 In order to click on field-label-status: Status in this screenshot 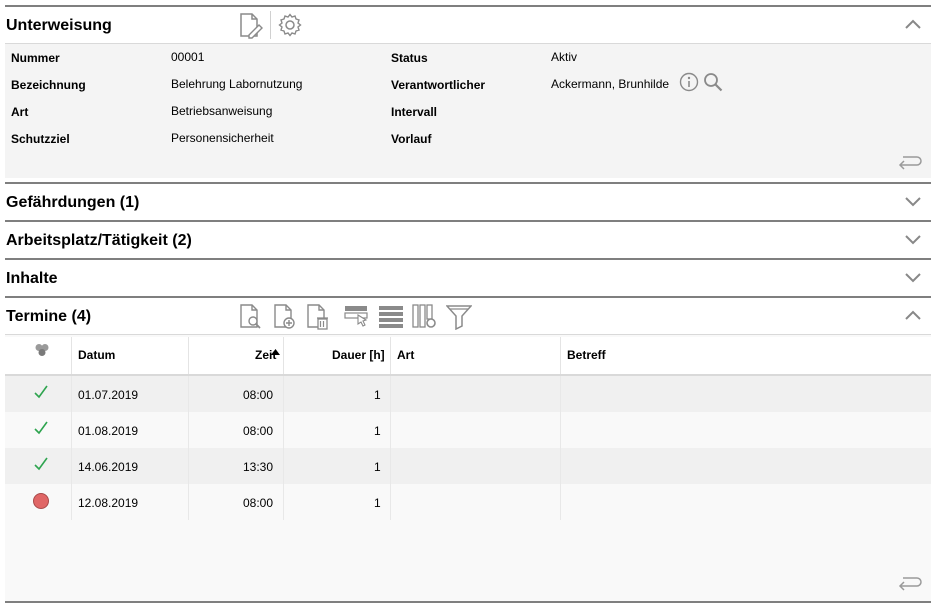, I will do `click(409, 58)`.